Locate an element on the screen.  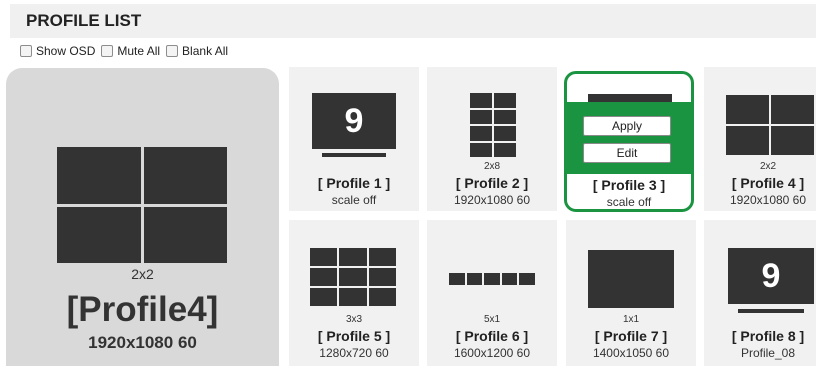
show-osd-label: Show OSD is located at coordinates (66, 51).